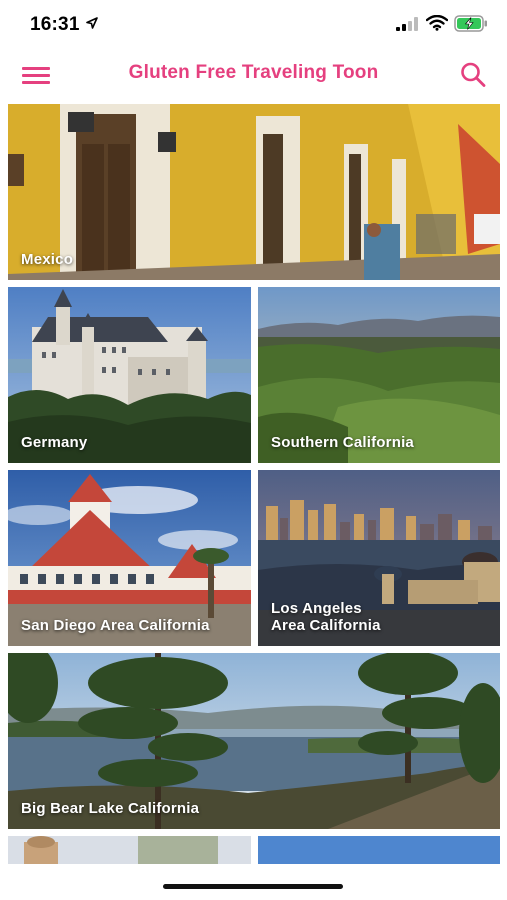  What do you see at coordinates (129, 558) in the screenshot?
I see `destination-card-san-diego: San Diego Area California` at bounding box center [129, 558].